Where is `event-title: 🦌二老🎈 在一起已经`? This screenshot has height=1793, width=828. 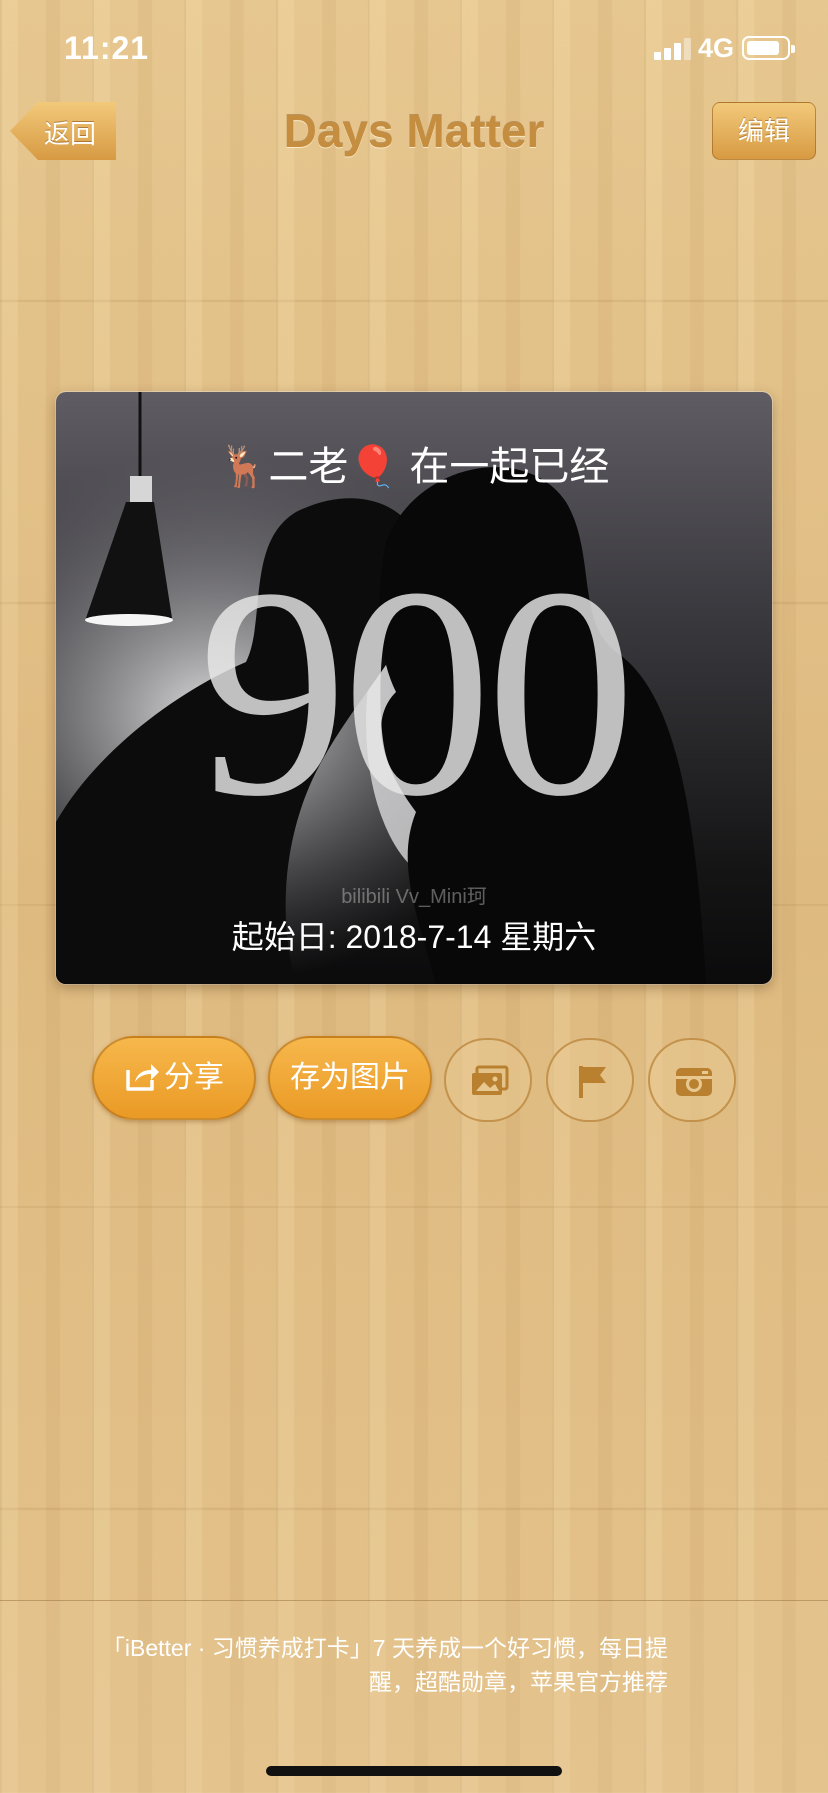 event-title: 🦌二老🎈 在一起已经 is located at coordinates (414, 467).